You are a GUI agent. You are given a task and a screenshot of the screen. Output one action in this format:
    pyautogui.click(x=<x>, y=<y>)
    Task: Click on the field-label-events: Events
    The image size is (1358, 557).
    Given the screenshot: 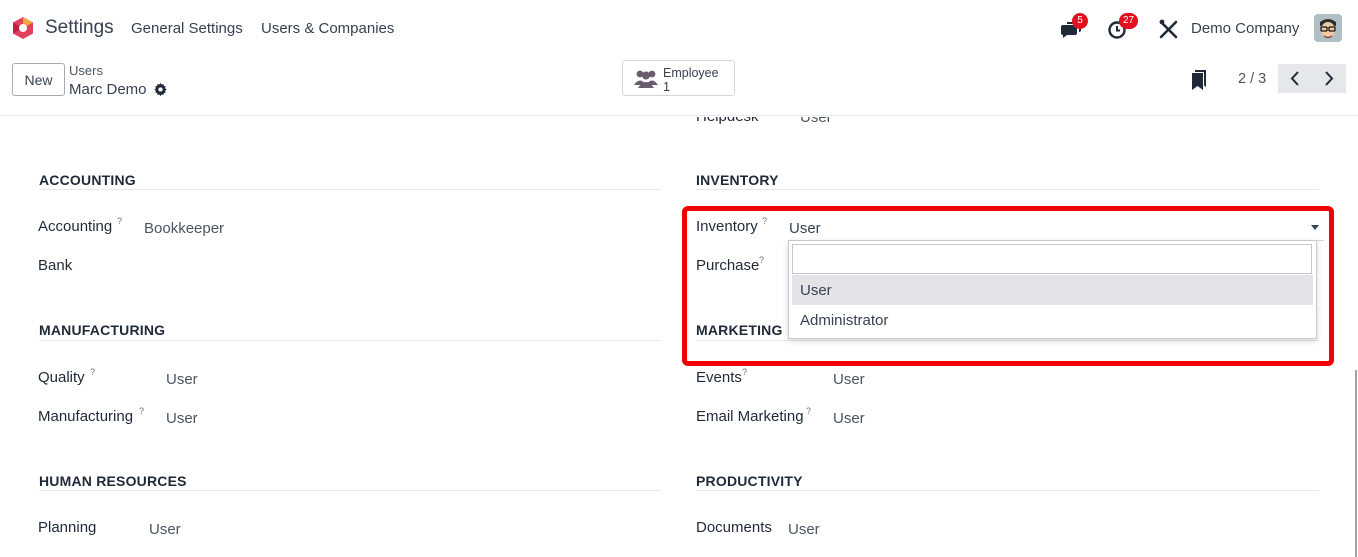 What is the action you would take?
    pyautogui.click(x=719, y=377)
    